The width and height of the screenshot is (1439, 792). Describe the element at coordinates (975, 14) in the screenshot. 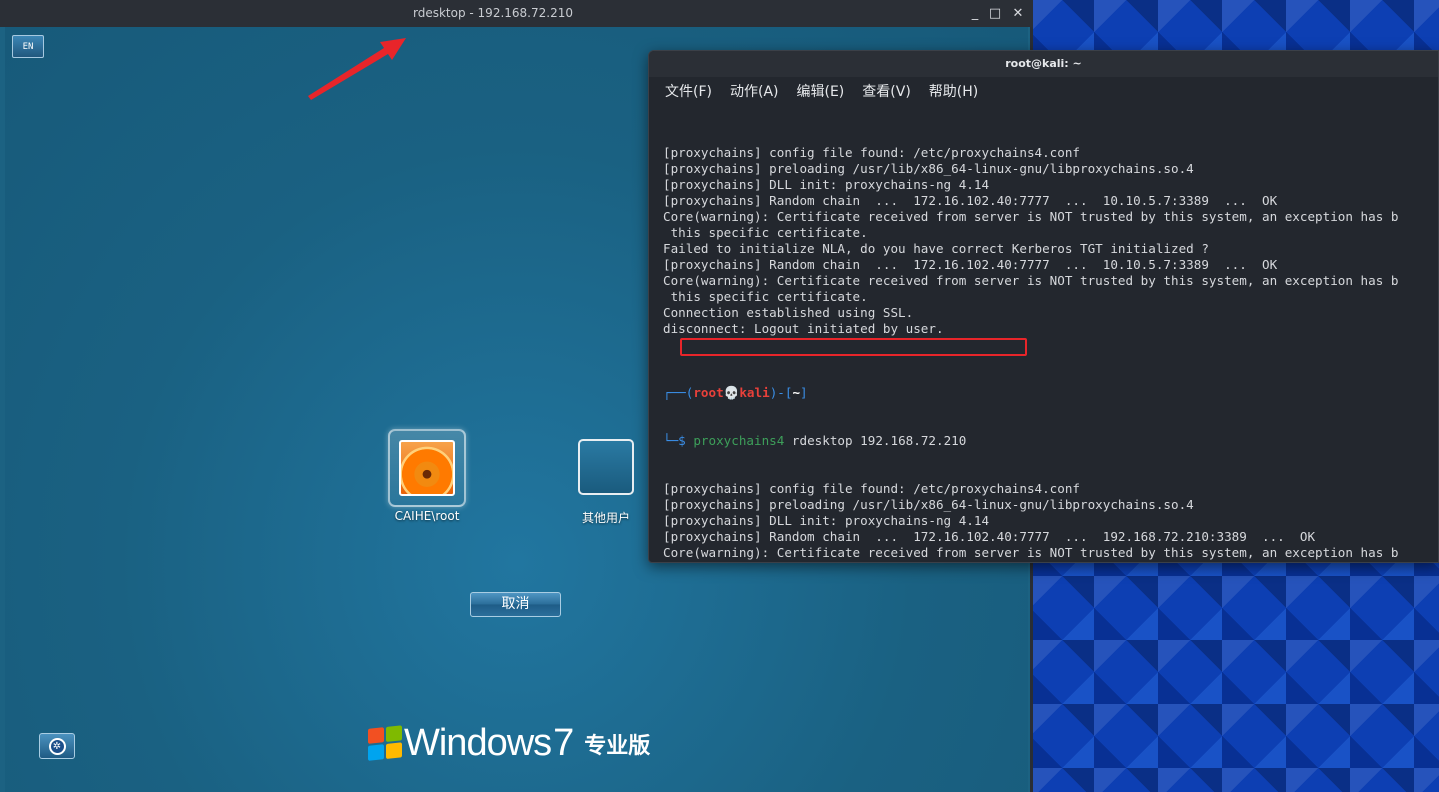

I see `minimize-icon: _` at that location.